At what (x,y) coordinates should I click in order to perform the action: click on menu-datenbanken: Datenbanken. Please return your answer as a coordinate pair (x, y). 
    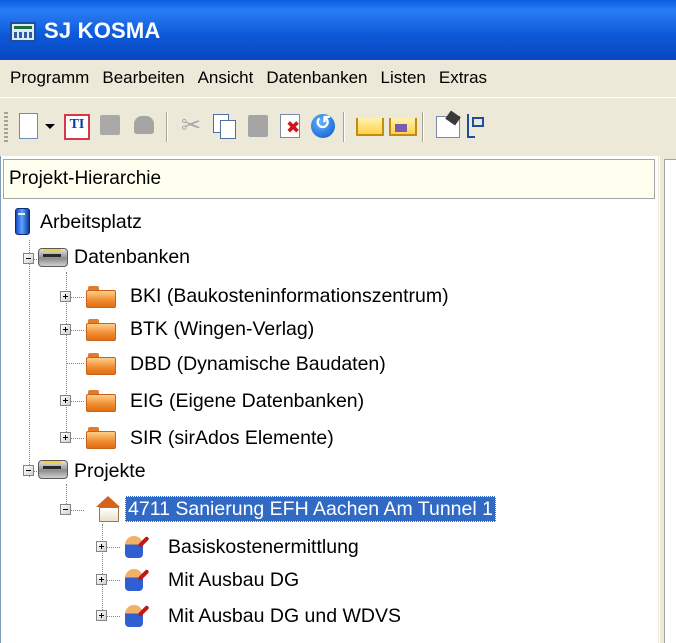
    Looking at the image, I should click on (317, 78).